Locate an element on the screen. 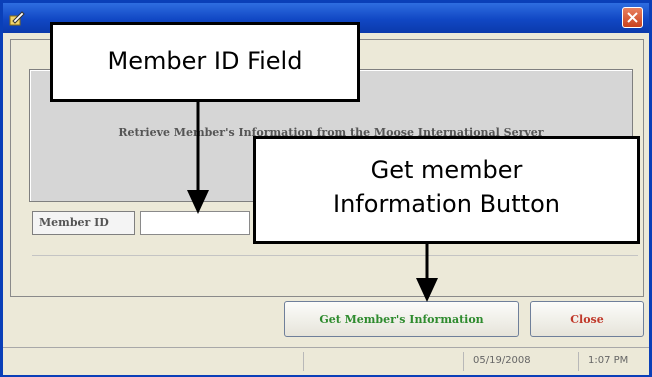 The height and width of the screenshot is (377, 652). member-id-arrowhead is located at coordinates (198, 202).